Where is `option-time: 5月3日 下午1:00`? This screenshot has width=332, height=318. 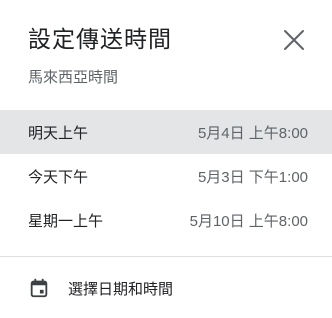
option-time: 5月3日 下午1:00 is located at coordinates (252, 177).